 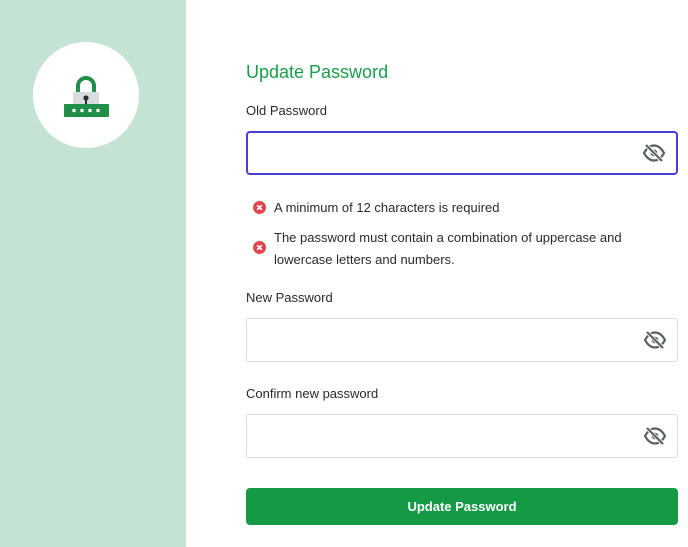 I want to click on confirm-password-input, so click(x=442, y=436).